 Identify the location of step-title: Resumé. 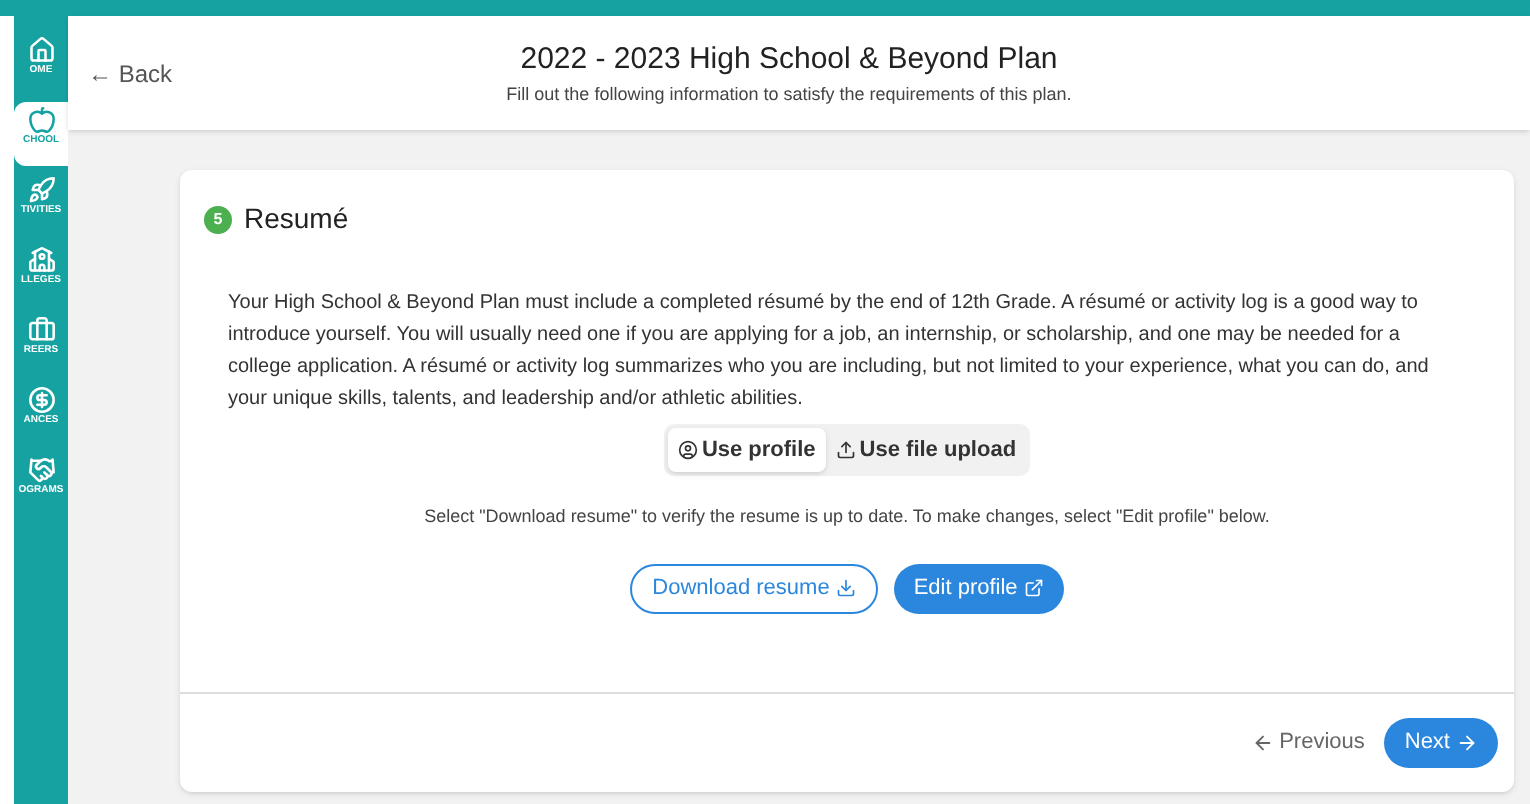
(296, 219).